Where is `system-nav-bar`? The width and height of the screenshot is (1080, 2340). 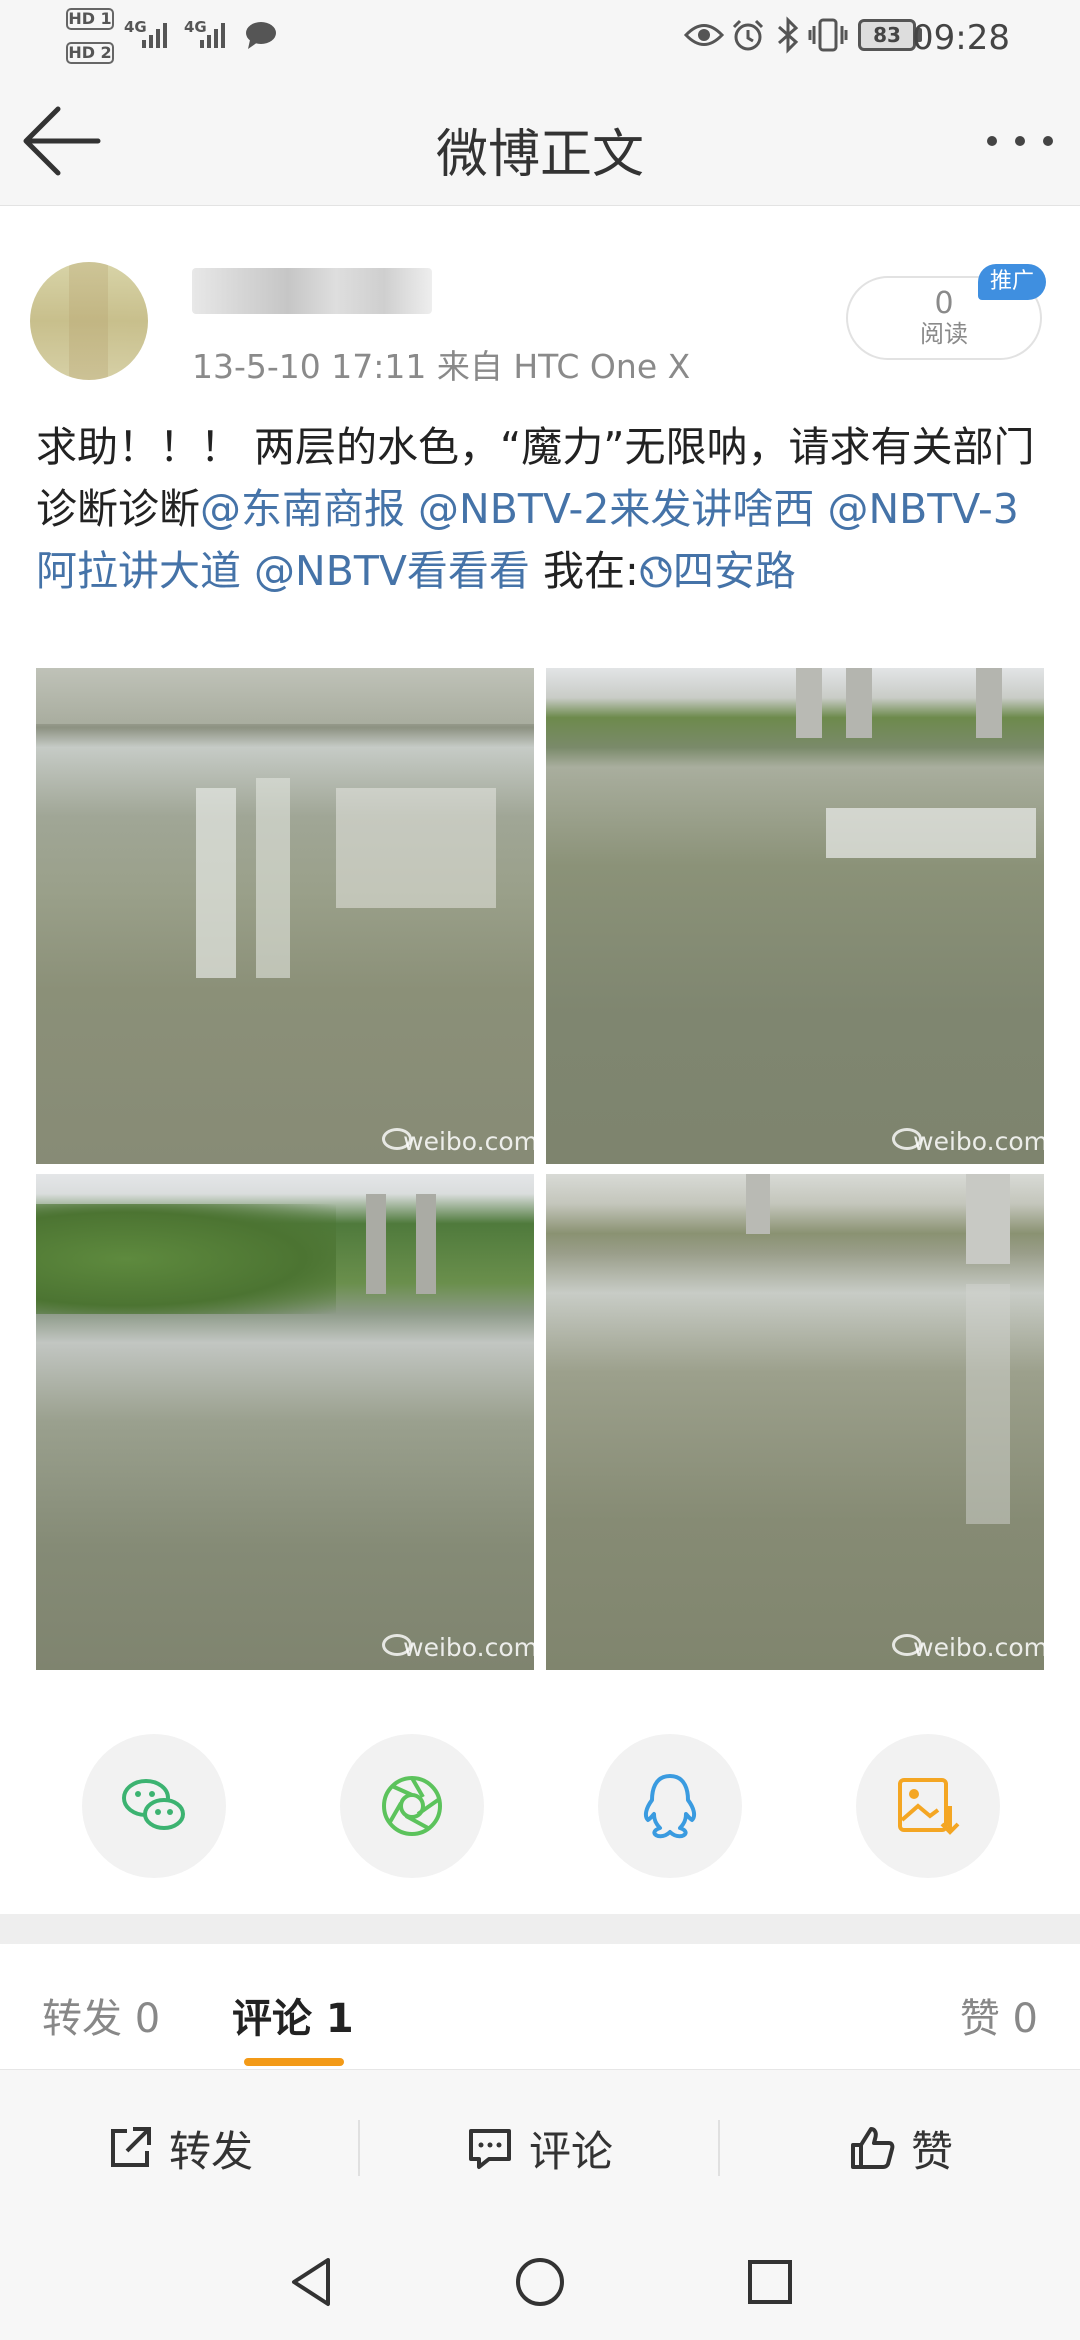 system-nav-bar is located at coordinates (540, 2283).